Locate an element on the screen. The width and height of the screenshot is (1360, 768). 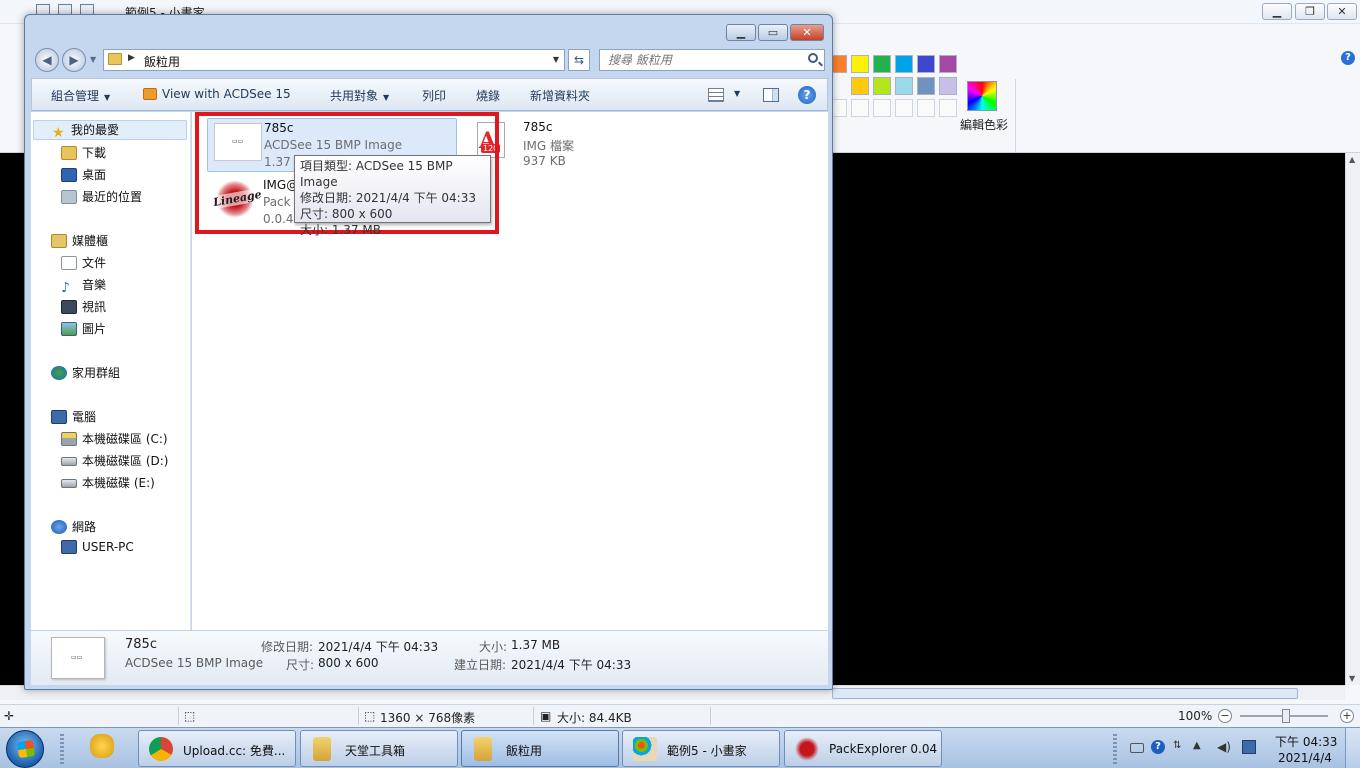
file-item: A 120 785c IMG 檔案 937 KB is located at coordinates (577, 145).